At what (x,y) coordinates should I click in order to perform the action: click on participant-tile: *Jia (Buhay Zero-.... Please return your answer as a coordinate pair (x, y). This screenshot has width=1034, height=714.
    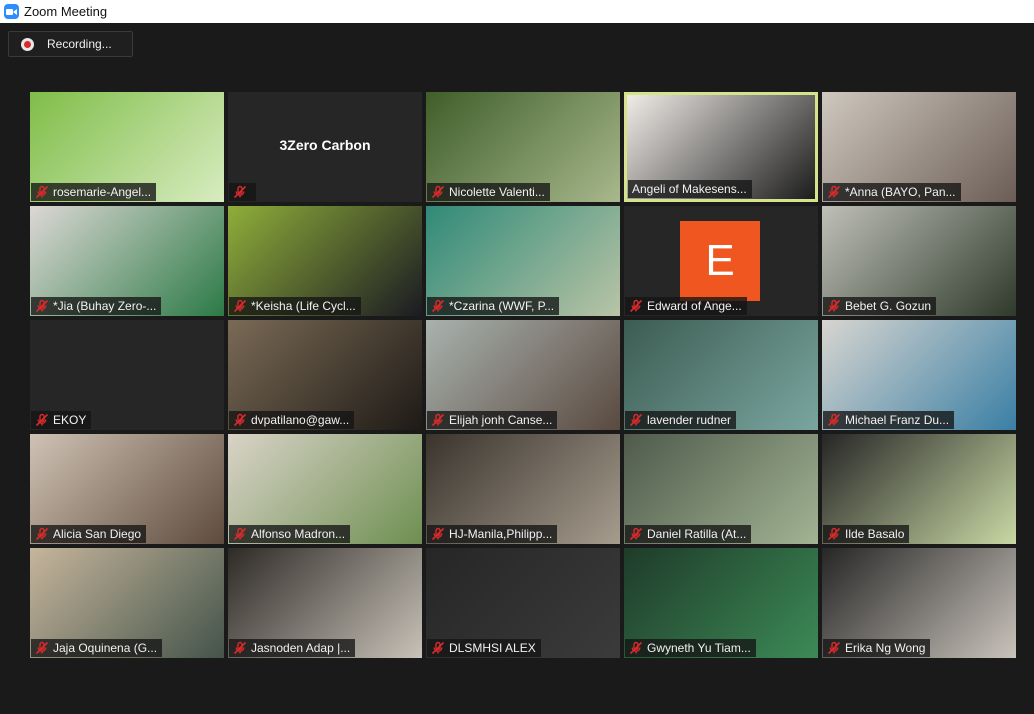
    Looking at the image, I should click on (127, 261).